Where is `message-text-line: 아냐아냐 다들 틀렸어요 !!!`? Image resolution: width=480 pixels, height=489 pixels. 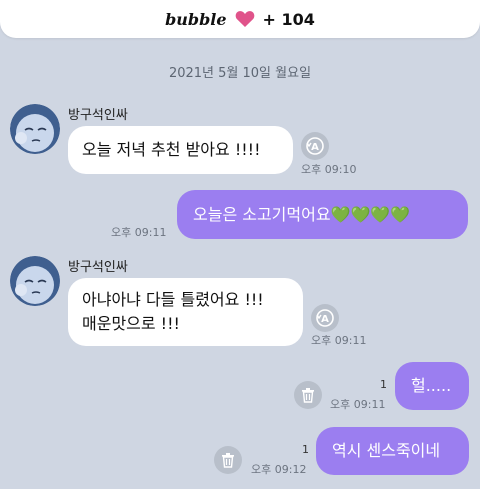
message-text-line: 아냐아냐 다들 틀렸어요 !!! is located at coordinates (173, 299).